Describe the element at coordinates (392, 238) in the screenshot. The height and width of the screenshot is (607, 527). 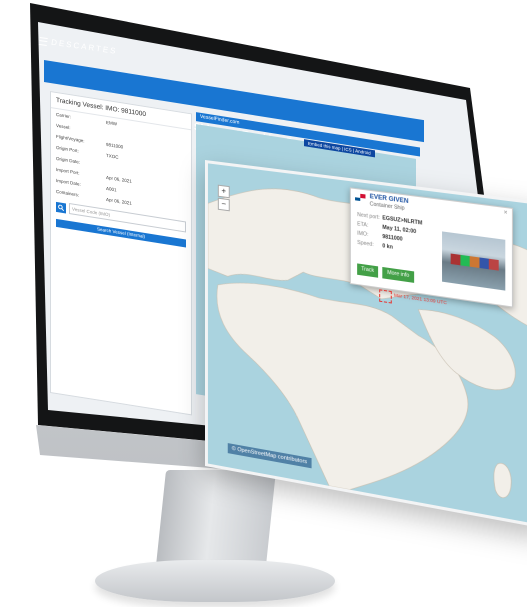
I see `popup-value: 9811000` at that location.